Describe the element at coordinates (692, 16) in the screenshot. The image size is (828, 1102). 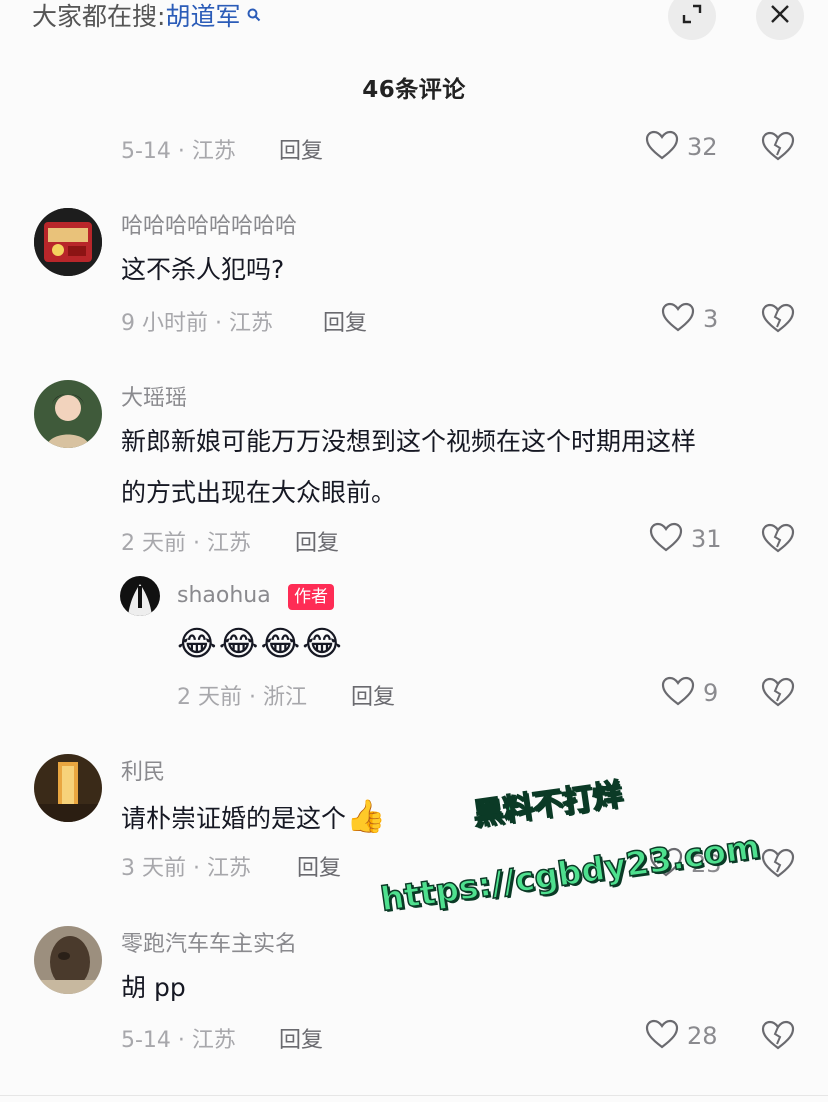
I see `expand-icon` at that location.